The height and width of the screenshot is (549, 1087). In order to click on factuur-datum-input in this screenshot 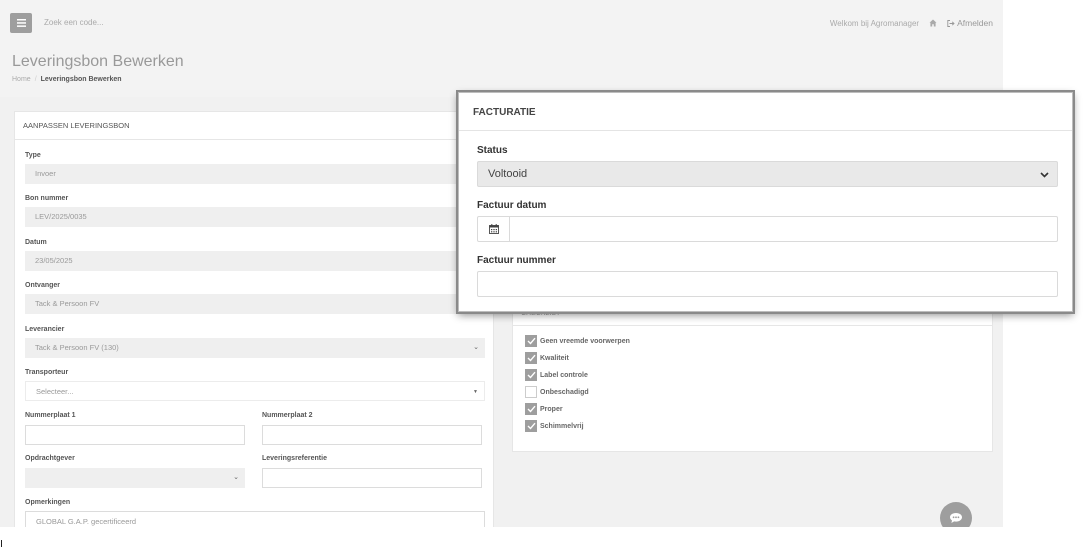, I will do `click(767, 229)`.